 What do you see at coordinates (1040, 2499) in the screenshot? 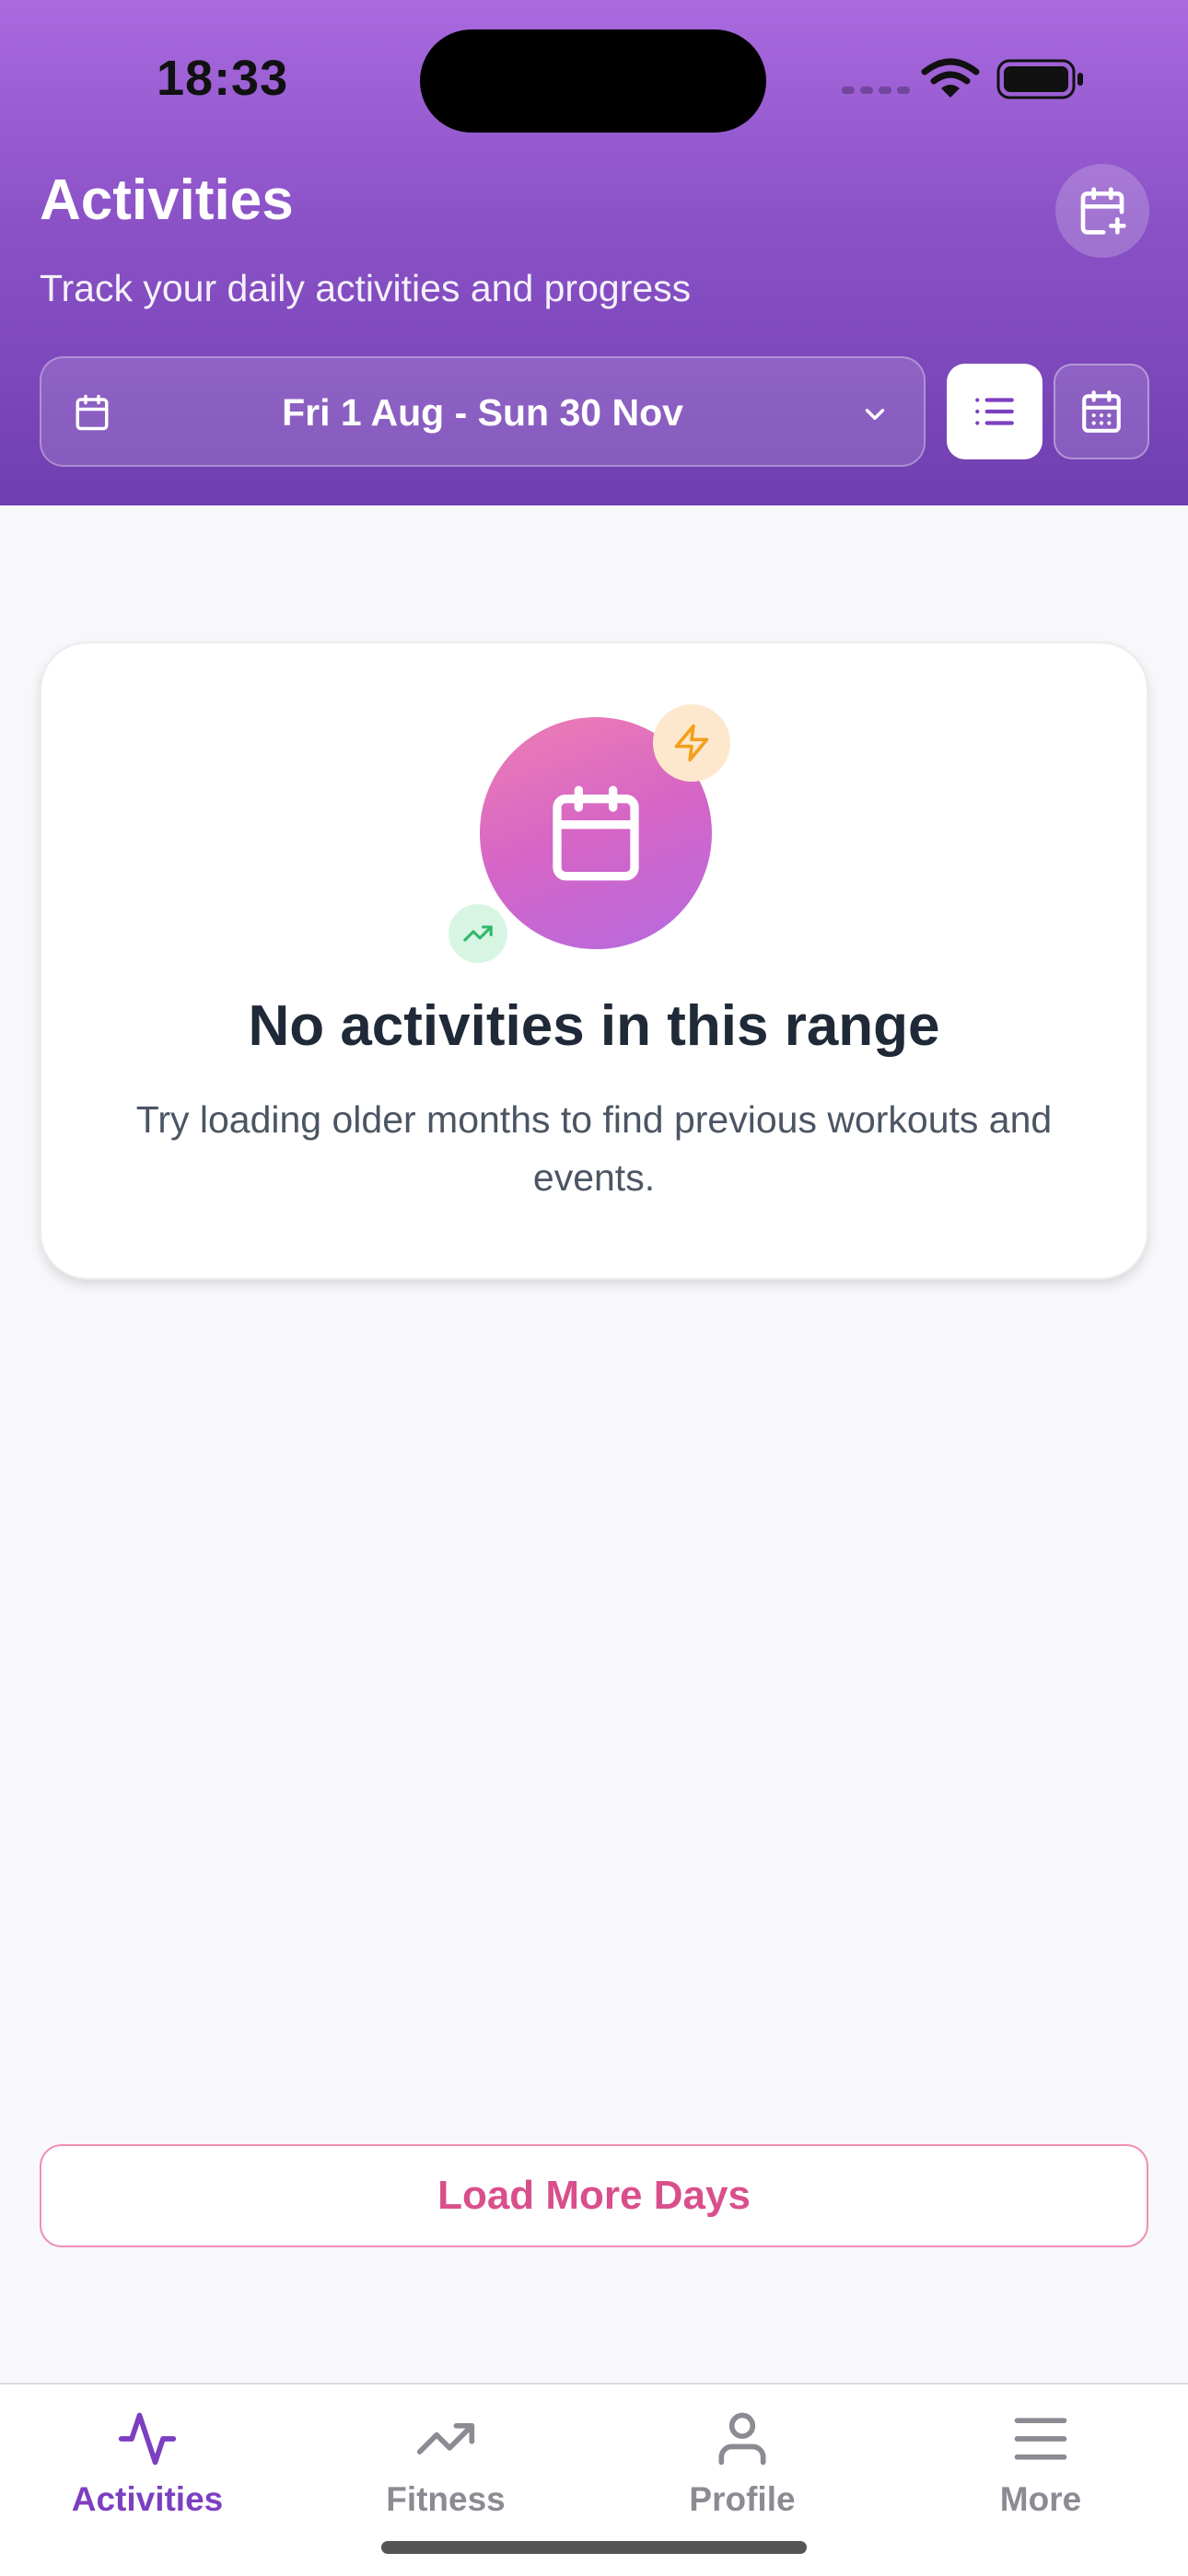
I see `tab-label: More` at bounding box center [1040, 2499].